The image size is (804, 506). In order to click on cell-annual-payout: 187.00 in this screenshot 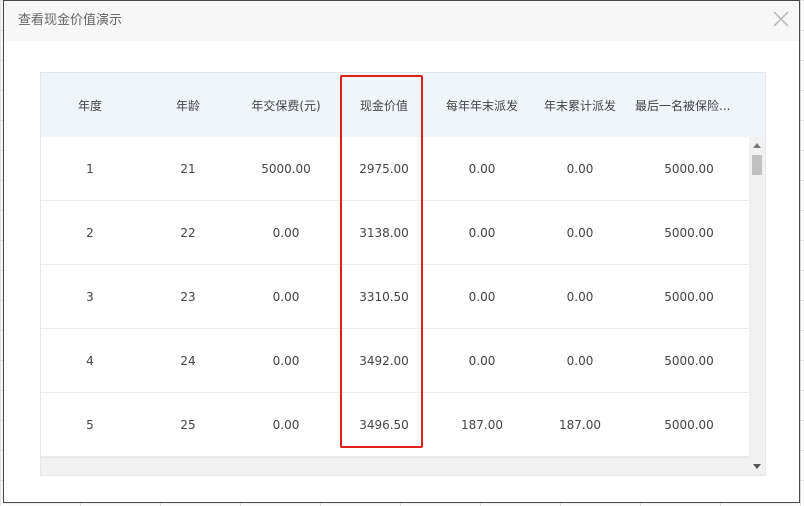, I will do `click(482, 424)`.